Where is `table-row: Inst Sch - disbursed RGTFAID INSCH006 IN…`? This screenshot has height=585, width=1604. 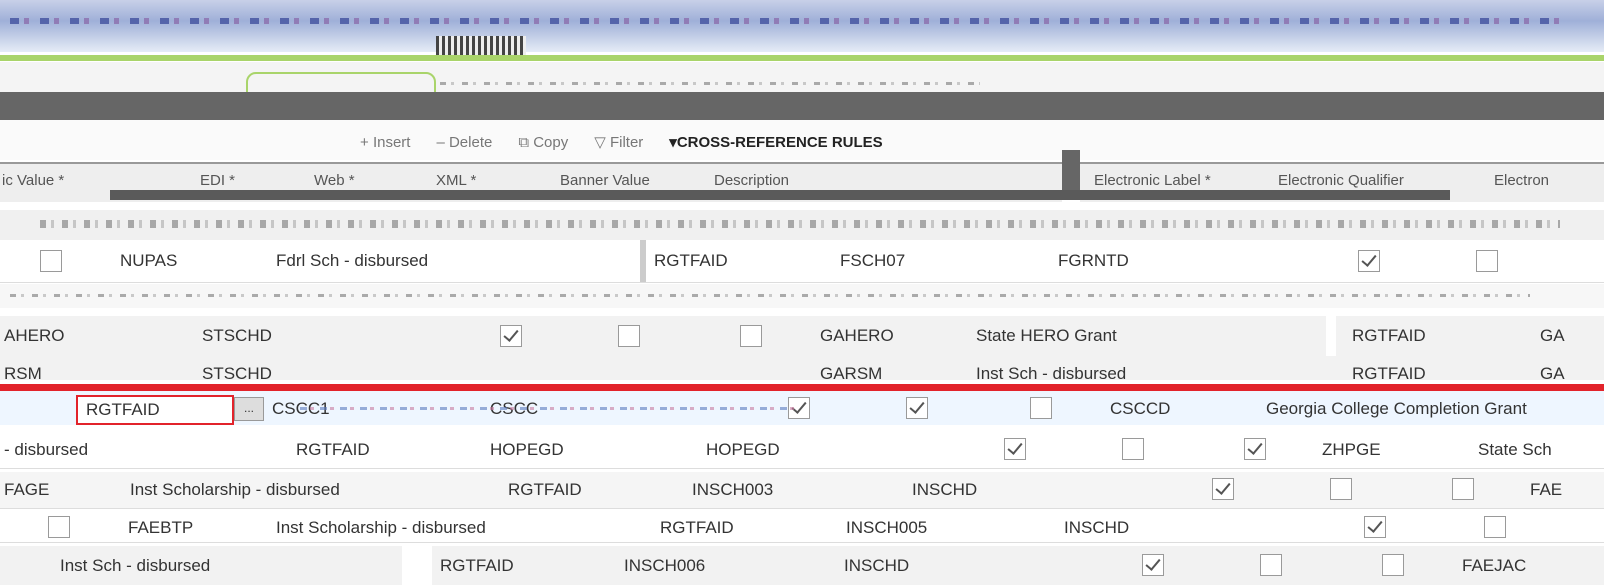 table-row: Inst Sch - disbursed RGTFAID INSCH006 IN… is located at coordinates (802, 565).